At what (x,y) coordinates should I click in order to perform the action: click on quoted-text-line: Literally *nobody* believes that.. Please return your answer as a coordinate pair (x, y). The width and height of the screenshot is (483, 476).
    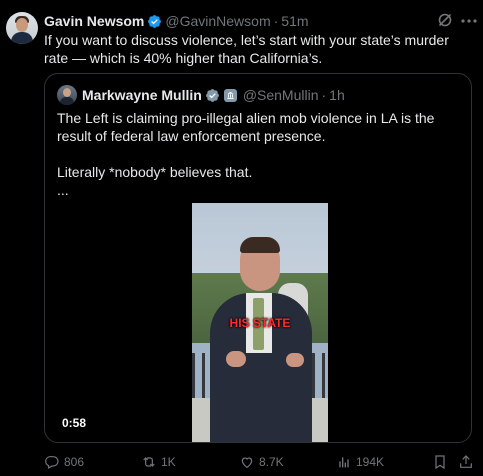
    Looking at the image, I should click on (155, 172).